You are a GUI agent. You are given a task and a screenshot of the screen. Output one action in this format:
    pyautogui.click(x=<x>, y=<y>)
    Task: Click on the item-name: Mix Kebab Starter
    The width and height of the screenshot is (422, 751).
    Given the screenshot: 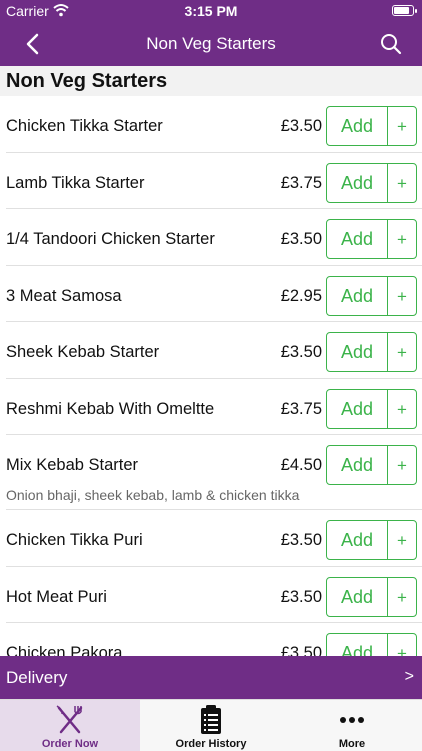 What is the action you would take?
    pyautogui.click(x=72, y=465)
    